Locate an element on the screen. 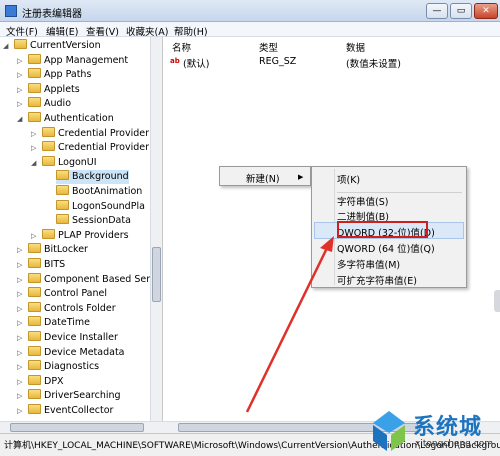 This screenshot has width=500, height=456. arrow-shaft is located at coordinates (287, 330).